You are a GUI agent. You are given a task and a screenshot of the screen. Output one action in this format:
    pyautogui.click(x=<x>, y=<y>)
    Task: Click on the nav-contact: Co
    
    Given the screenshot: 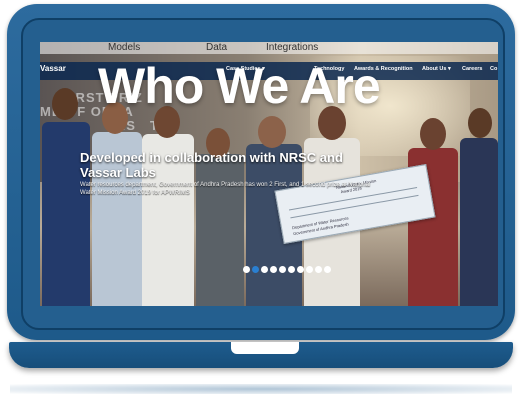 What is the action you would take?
    pyautogui.click(x=493, y=69)
    